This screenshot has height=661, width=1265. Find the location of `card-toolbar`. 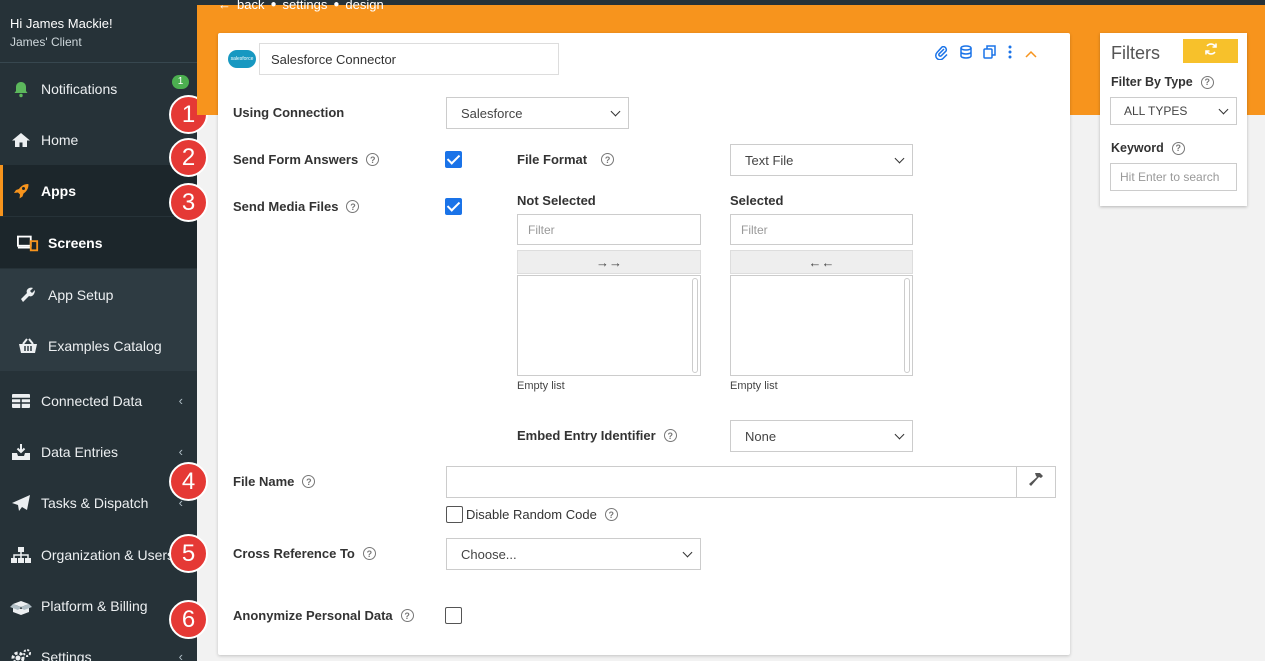

card-toolbar is located at coordinates (986, 54).